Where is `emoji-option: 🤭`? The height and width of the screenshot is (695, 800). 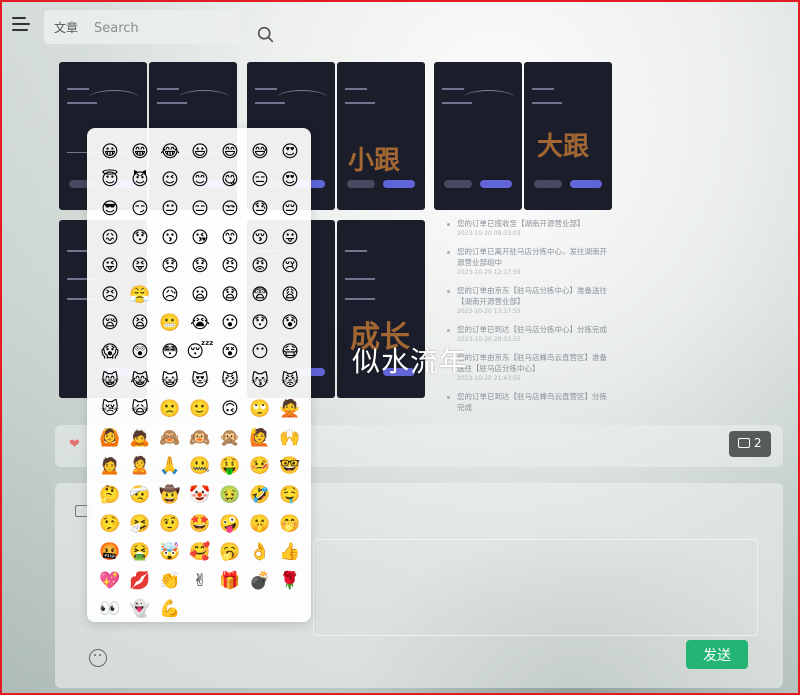
emoji-option: 🤭 is located at coordinates (290, 524).